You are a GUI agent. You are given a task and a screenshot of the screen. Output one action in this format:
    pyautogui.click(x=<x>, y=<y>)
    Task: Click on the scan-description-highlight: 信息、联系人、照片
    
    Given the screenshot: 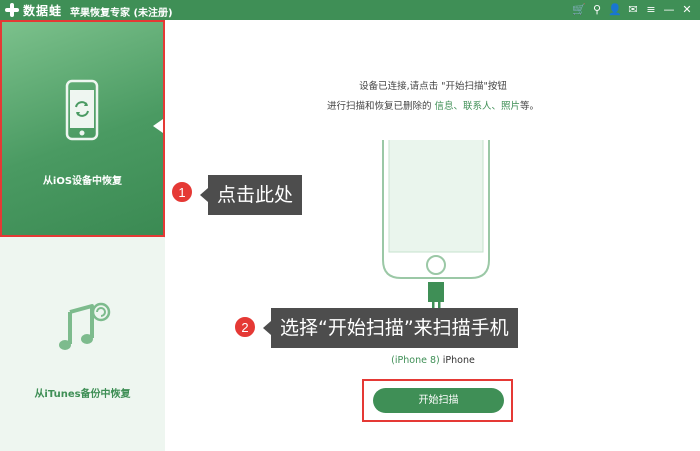 What is the action you would take?
    pyautogui.click(x=477, y=106)
    